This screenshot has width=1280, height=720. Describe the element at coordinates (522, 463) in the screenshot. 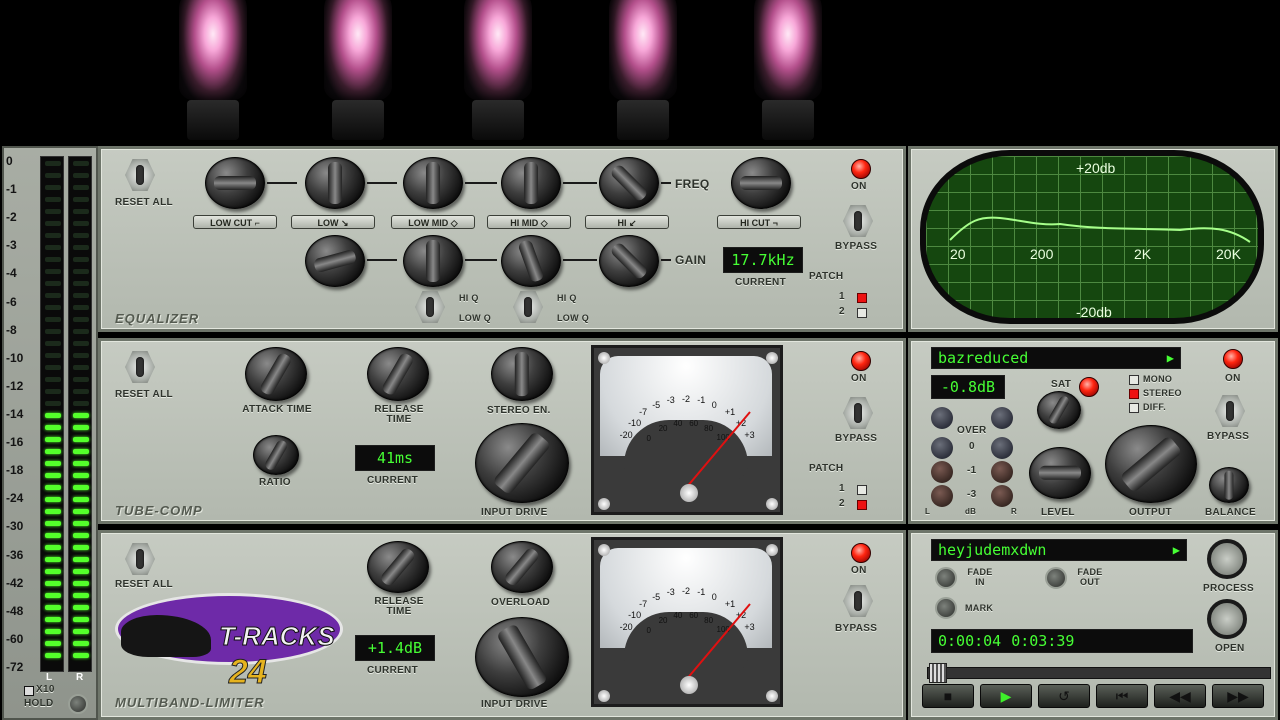

I see `comp-input-drive-knob` at that location.